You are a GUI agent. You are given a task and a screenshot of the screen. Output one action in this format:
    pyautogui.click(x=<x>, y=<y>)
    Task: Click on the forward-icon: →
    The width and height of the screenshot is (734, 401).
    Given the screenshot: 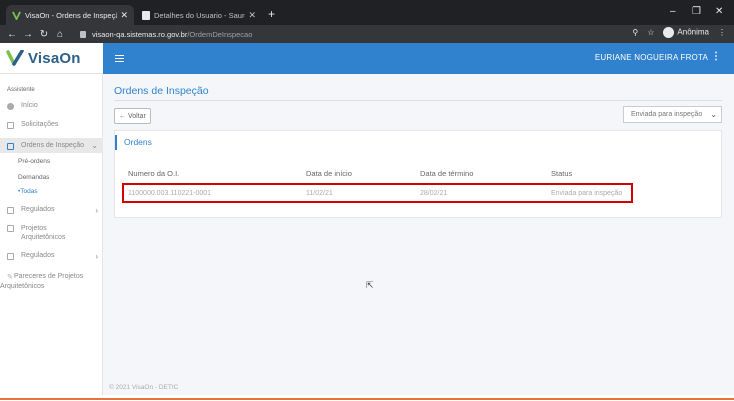 What is the action you would take?
    pyautogui.click(x=28, y=34)
    